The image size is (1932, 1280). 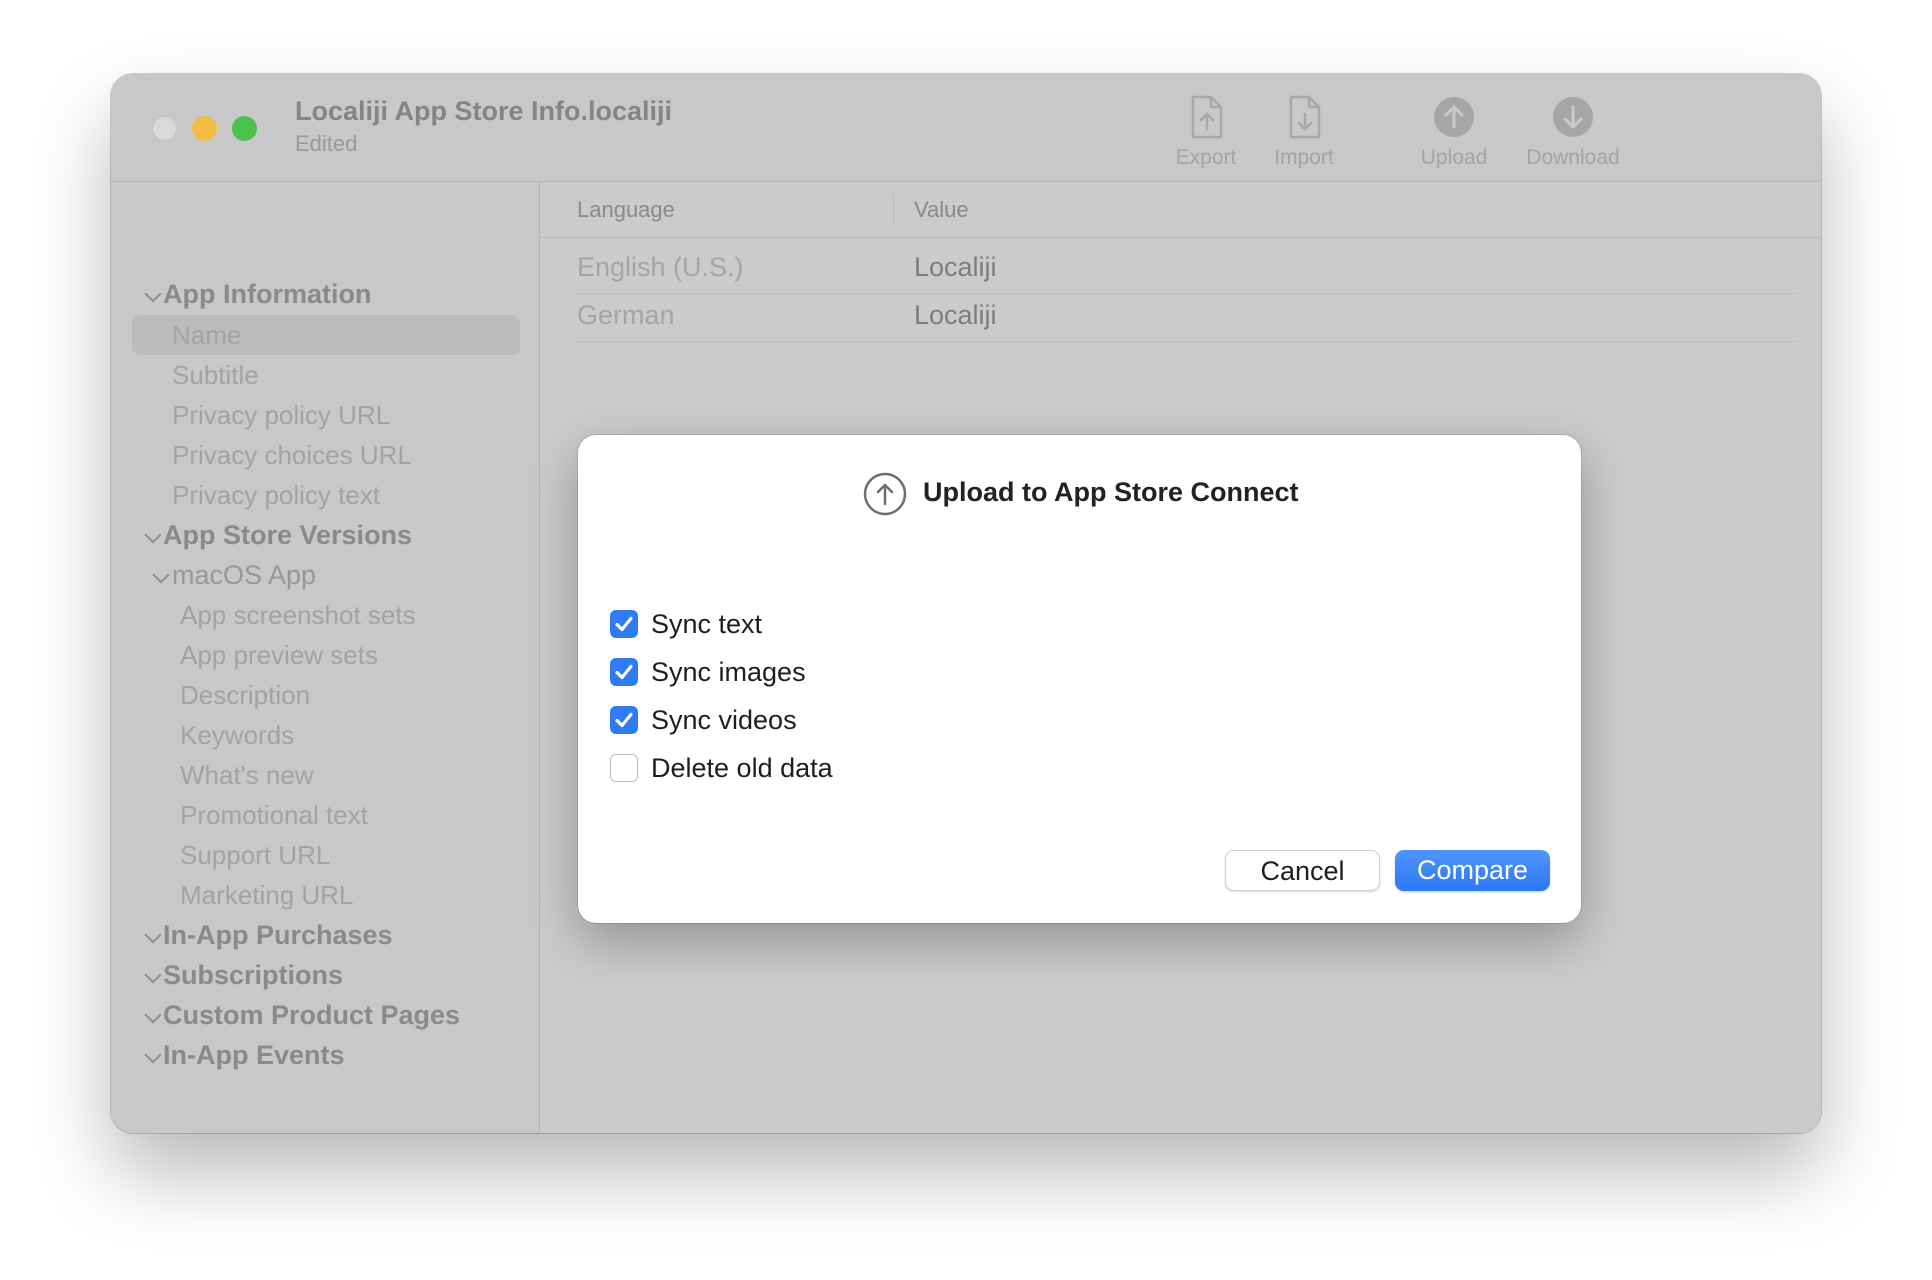 I want to click on sidebar-item-promotional-text: Promotional text, so click(x=345, y=815).